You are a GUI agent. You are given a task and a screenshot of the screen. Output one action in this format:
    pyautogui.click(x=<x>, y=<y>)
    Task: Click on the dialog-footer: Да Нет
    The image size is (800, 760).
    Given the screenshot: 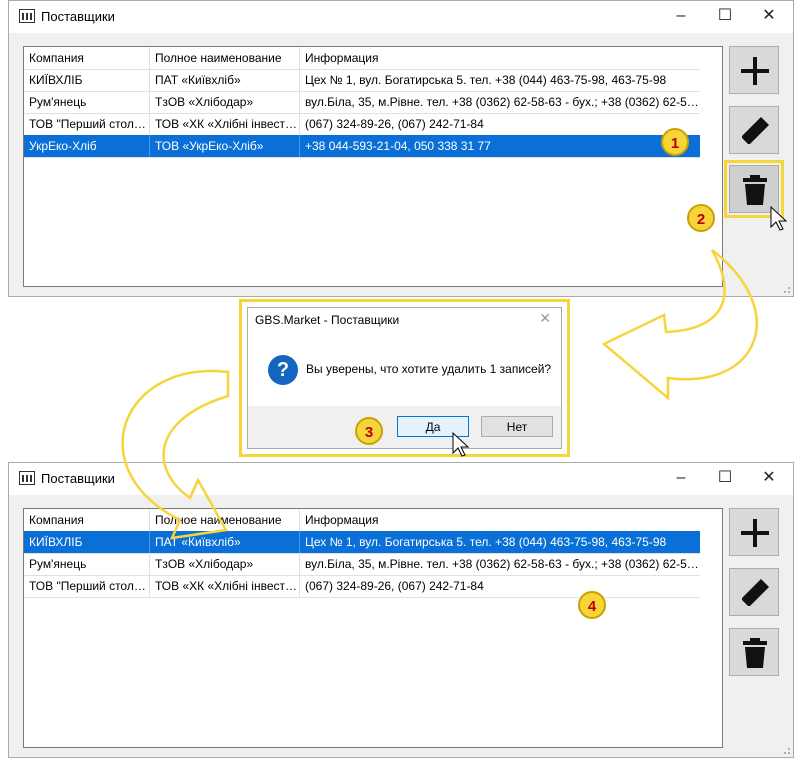 What is the action you would take?
    pyautogui.click(x=404, y=427)
    